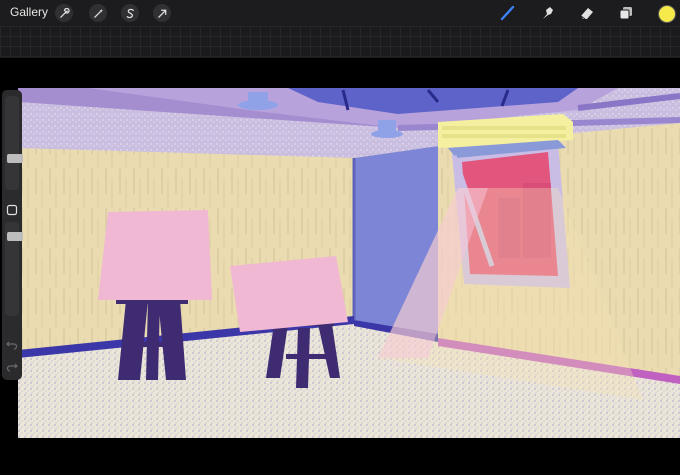 The image size is (680, 475). Describe the element at coordinates (130, 13) in the screenshot. I see `selection-s-icon` at that location.